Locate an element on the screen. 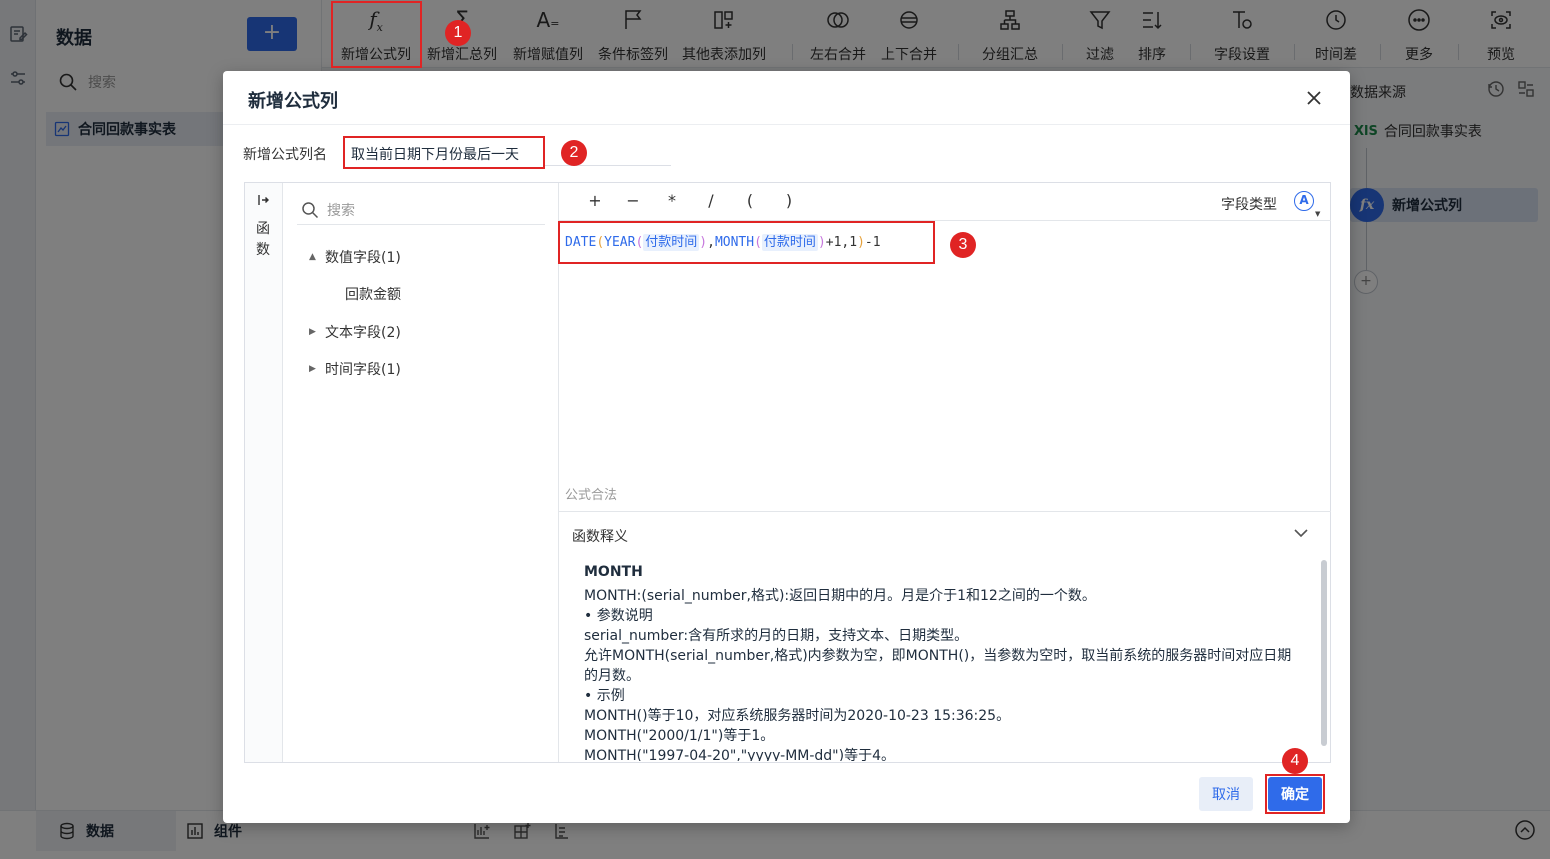  tree-group-text: ▶ 文本字段(2) is located at coordinates (355, 332).